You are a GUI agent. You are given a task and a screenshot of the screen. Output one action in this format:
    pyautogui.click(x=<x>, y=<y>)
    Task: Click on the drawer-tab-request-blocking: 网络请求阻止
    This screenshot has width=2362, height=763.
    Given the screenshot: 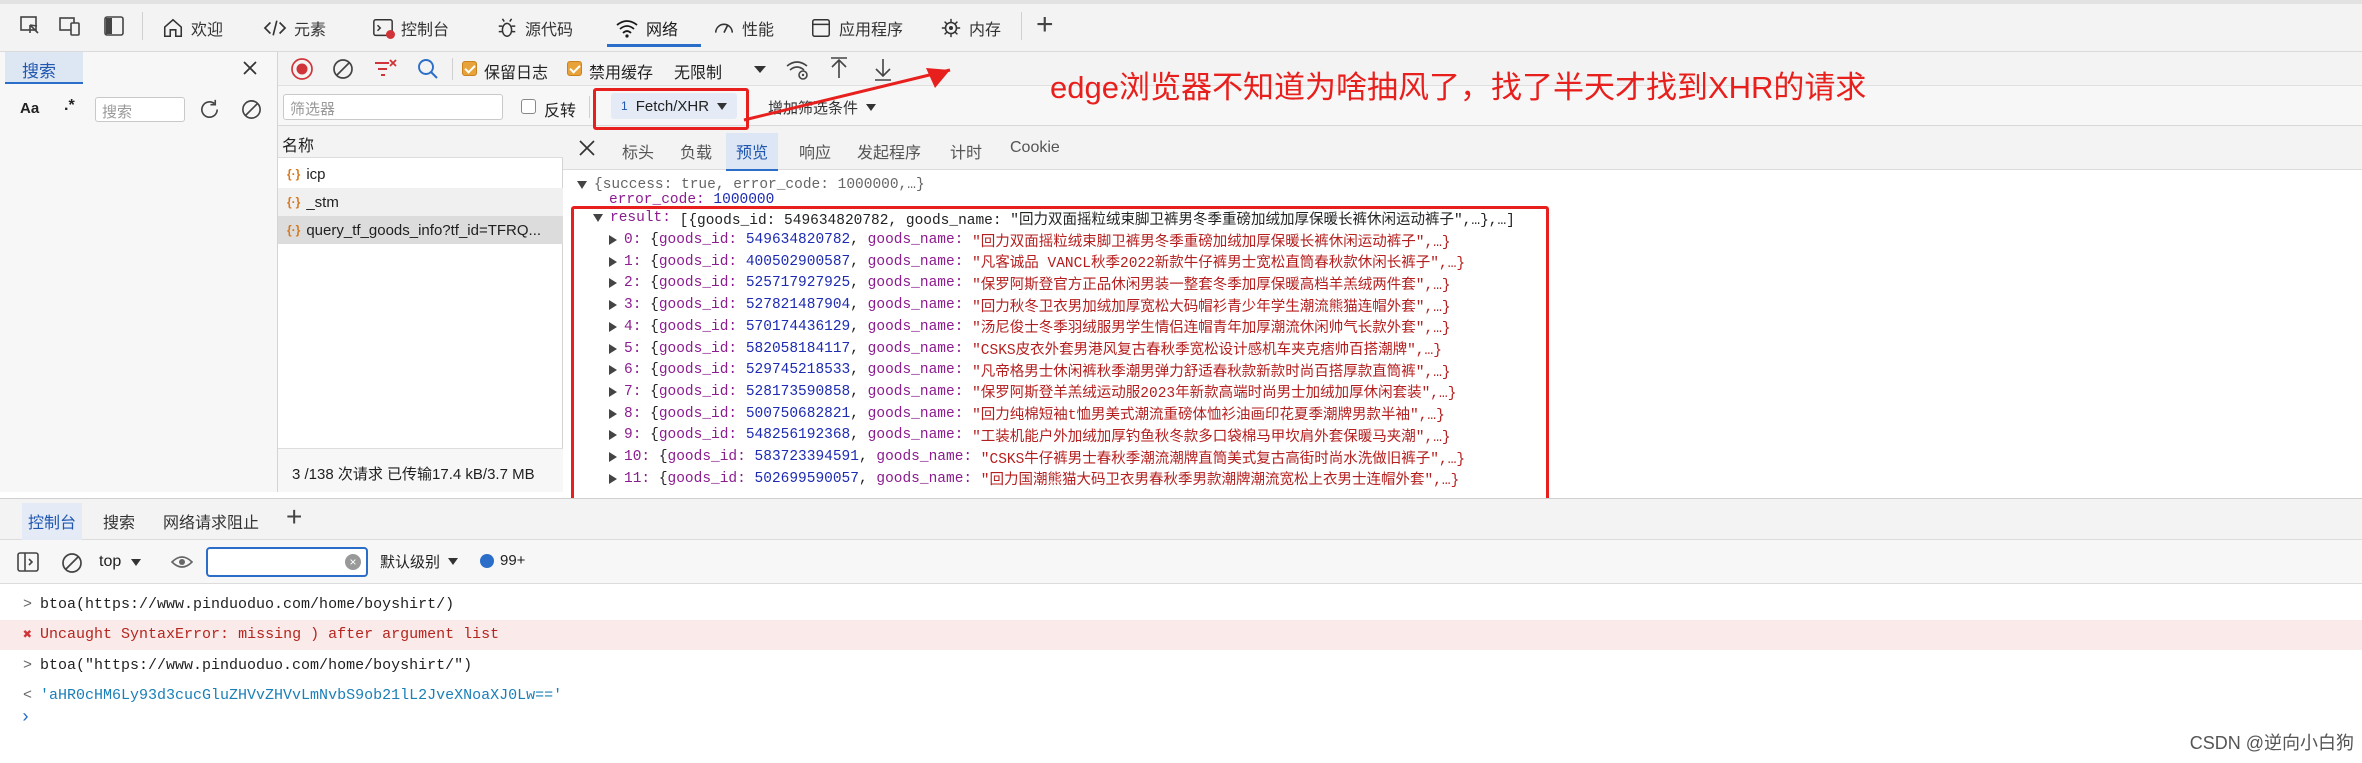 What is the action you would take?
    pyautogui.click(x=211, y=521)
    